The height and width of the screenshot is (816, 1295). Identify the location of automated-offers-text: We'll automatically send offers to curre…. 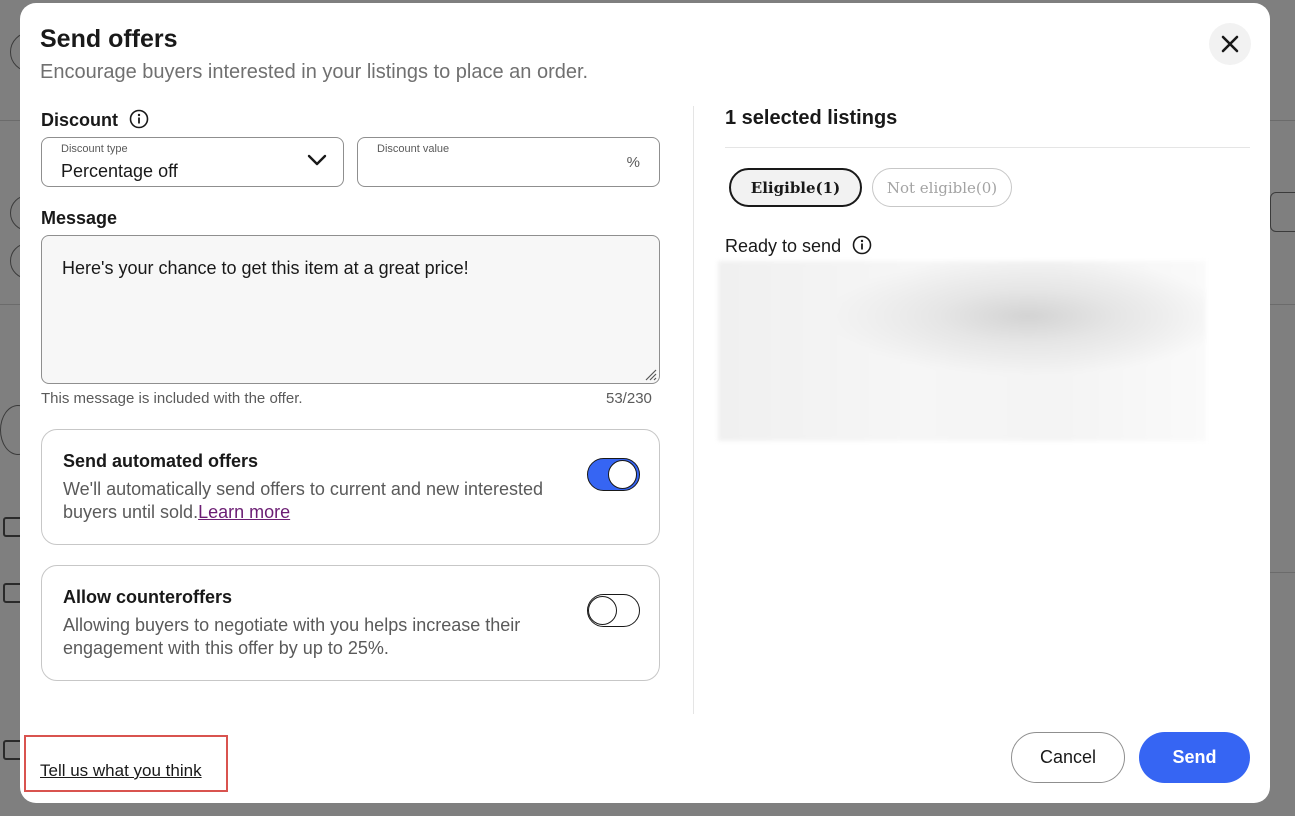
(303, 500).